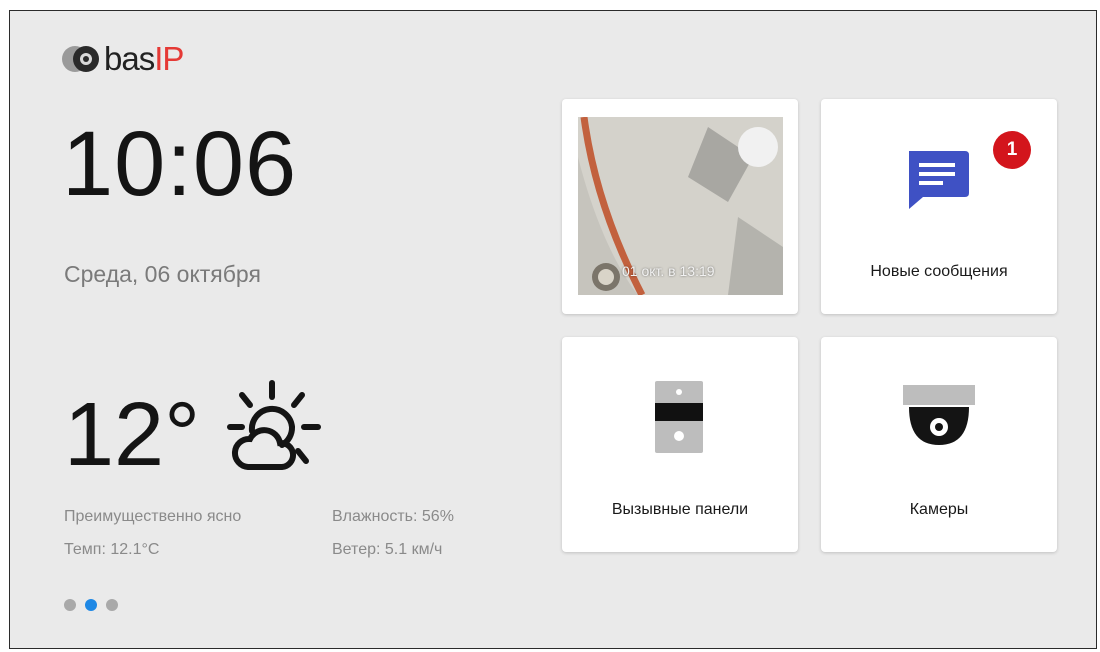  What do you see at coordinates (939, 271) in the screenshot?
I see `new-messages-label: Новые сообщения` at bounding box center [939, 271].